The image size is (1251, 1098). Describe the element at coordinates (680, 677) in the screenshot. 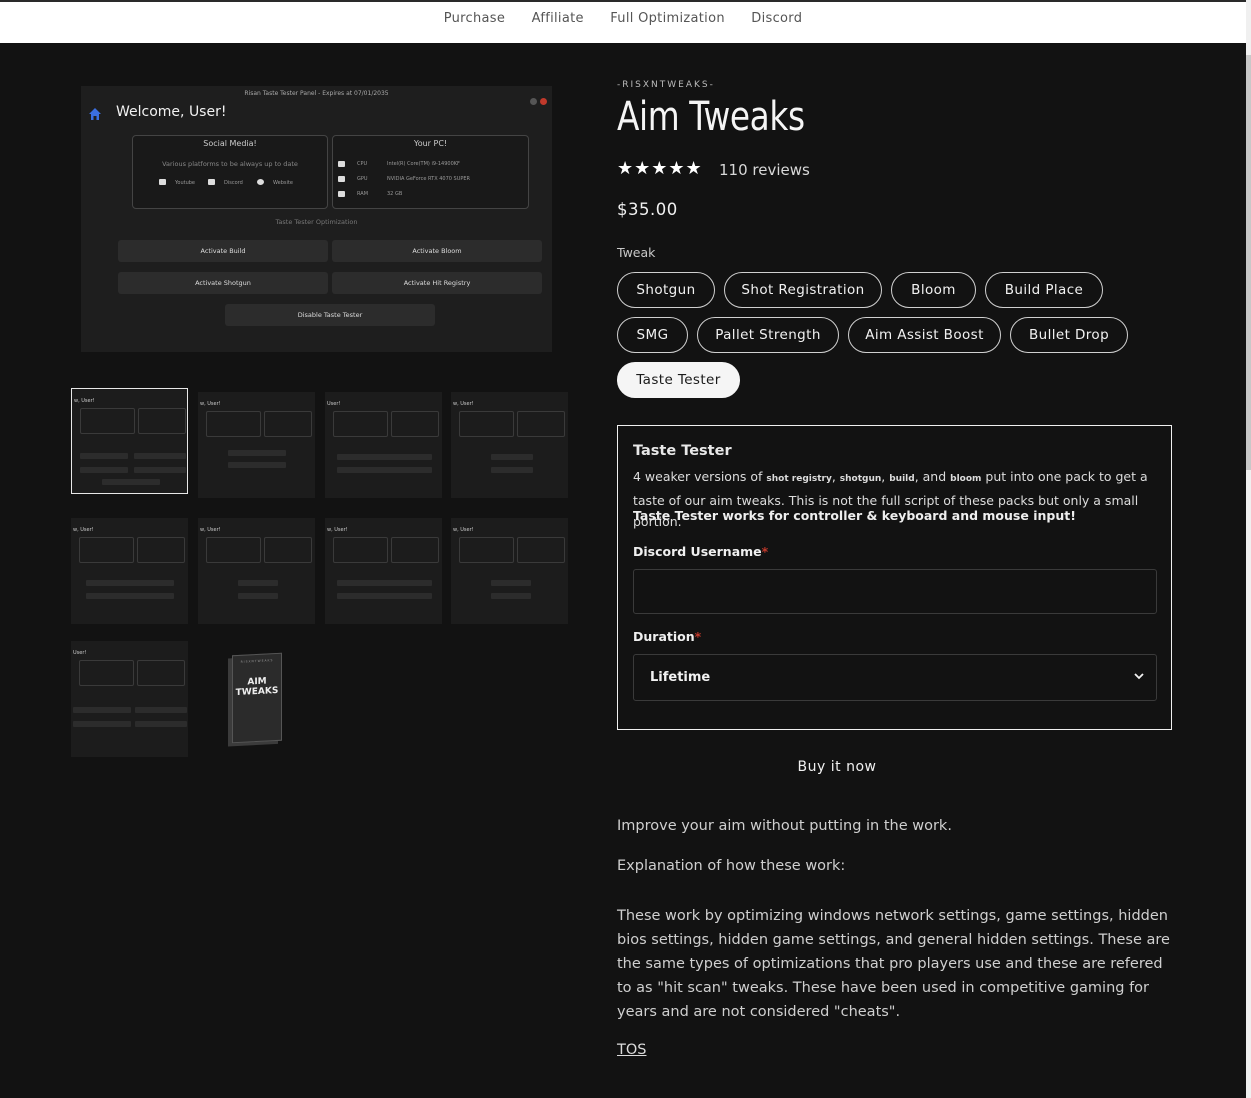

I see `duration-value: Lifetime` at that location.